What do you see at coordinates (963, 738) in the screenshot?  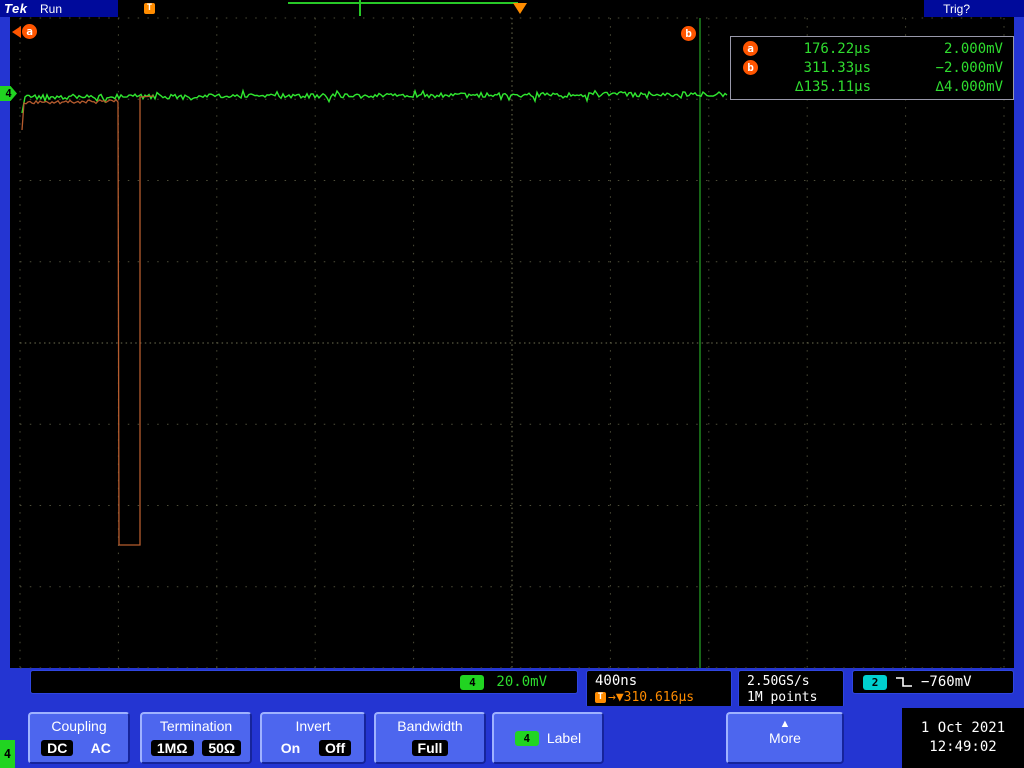 I see `datetime-readout: 1 Oct 2021 12:49:02` at bounding box center [963, 738].